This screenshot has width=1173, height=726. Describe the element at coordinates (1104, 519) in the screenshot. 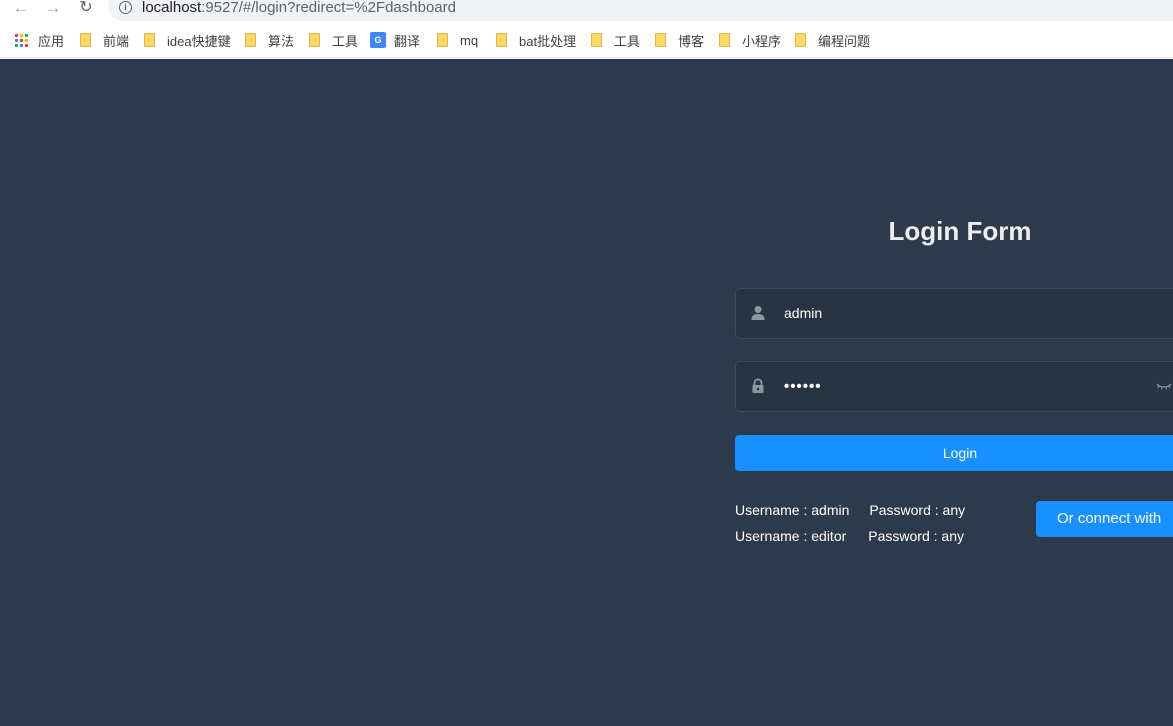

I see `connect-with-button: Or connect with` at that location.